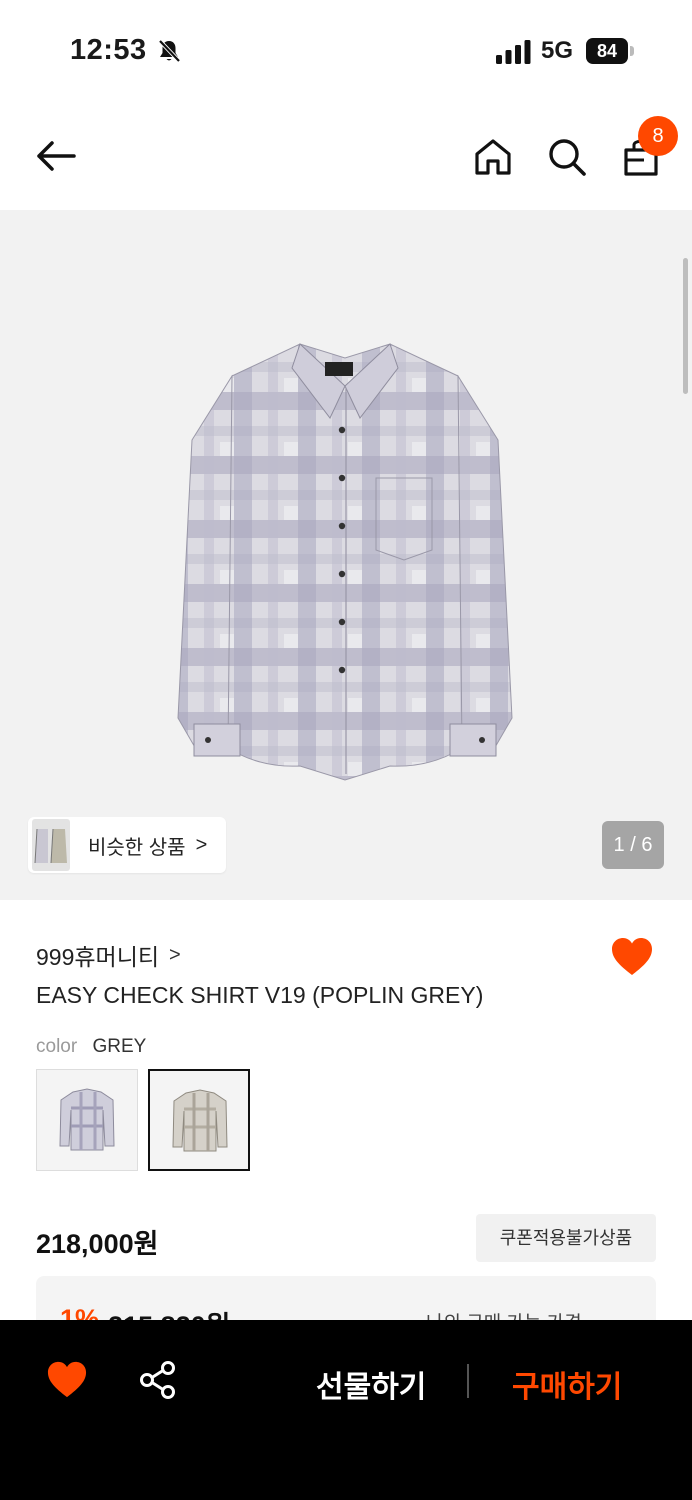 The image size is (692, 1500). I want to click on network-type: 5G, so click(557, 50).